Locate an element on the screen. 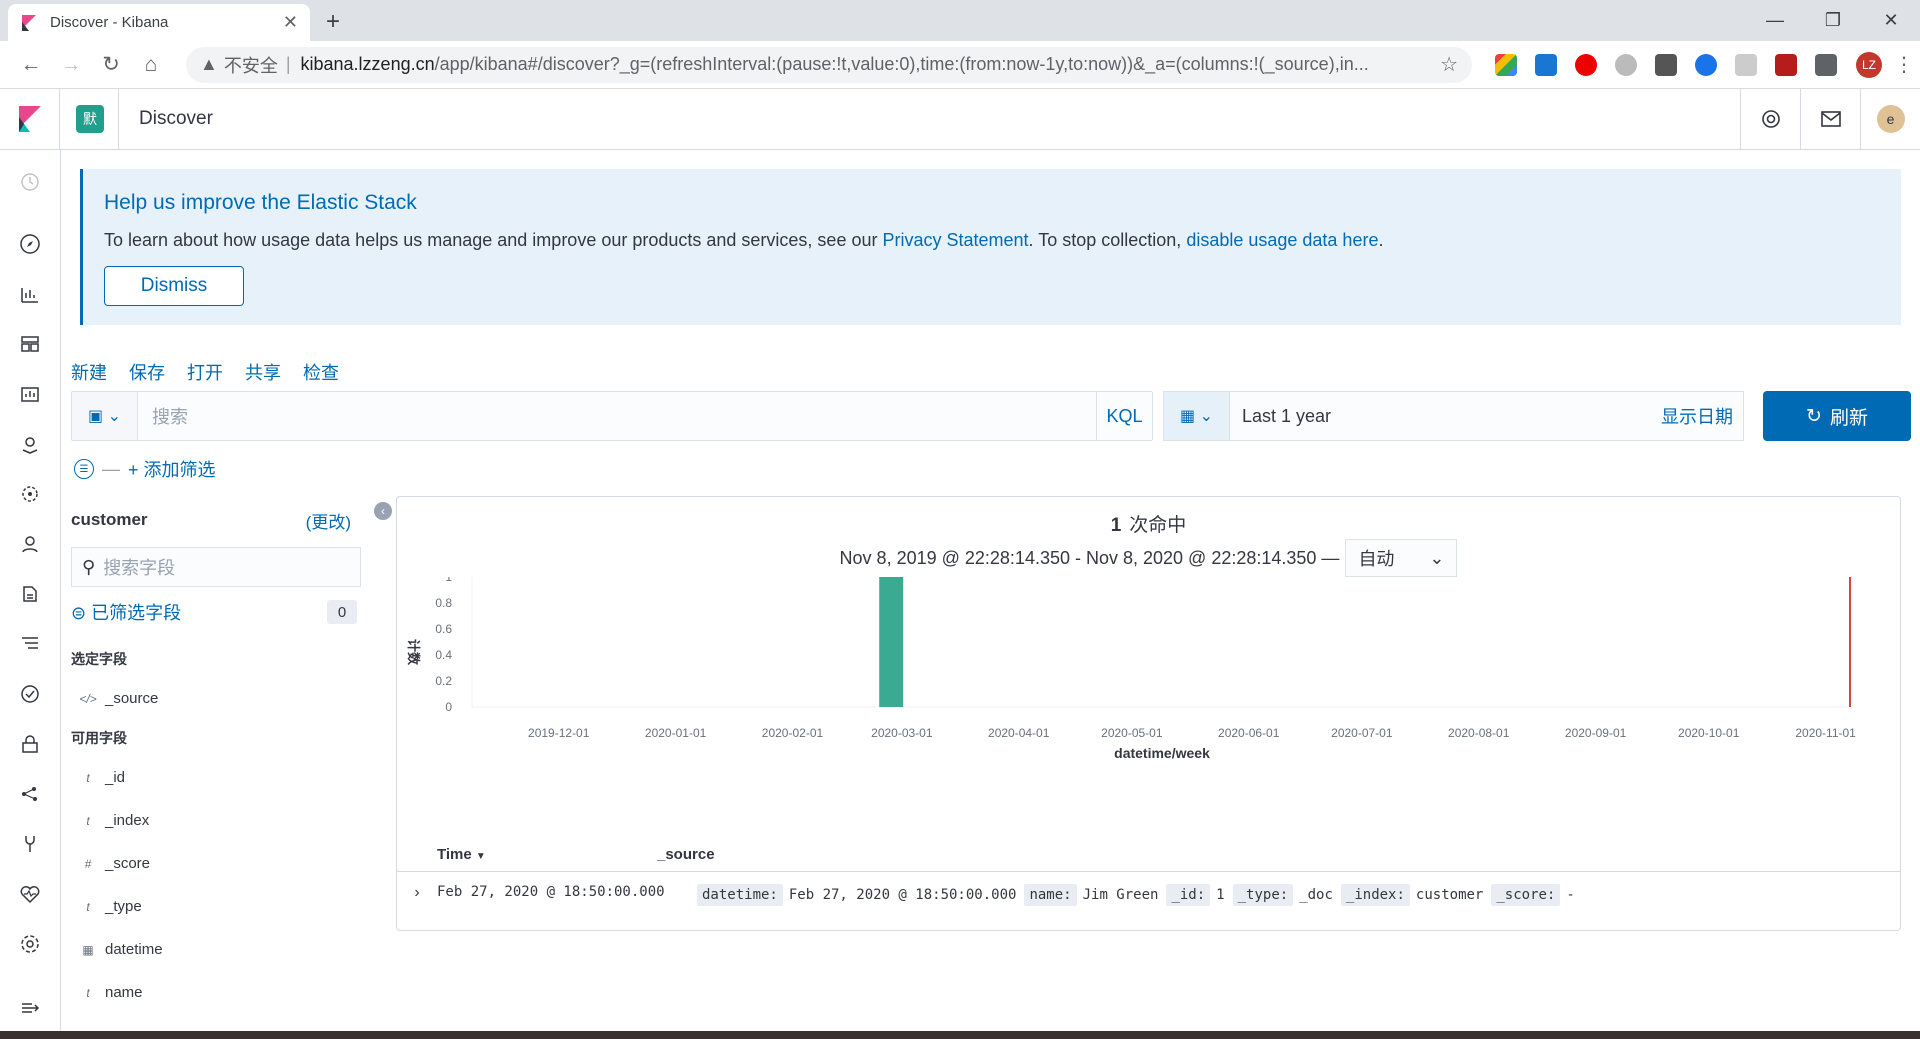 This screenshot has width=1920, height=1039. help-icon is located at coordinates (1770, 119).